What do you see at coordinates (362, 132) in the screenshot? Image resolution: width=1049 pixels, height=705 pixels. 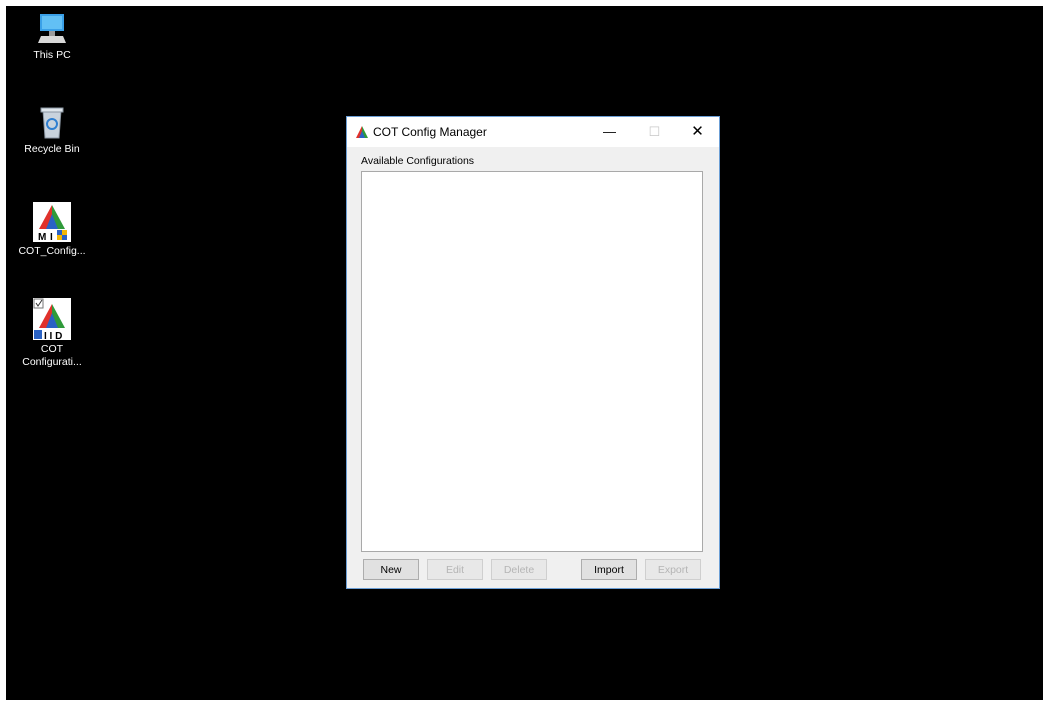 I see `app-logo-icon` at bounding box center [362, 132].